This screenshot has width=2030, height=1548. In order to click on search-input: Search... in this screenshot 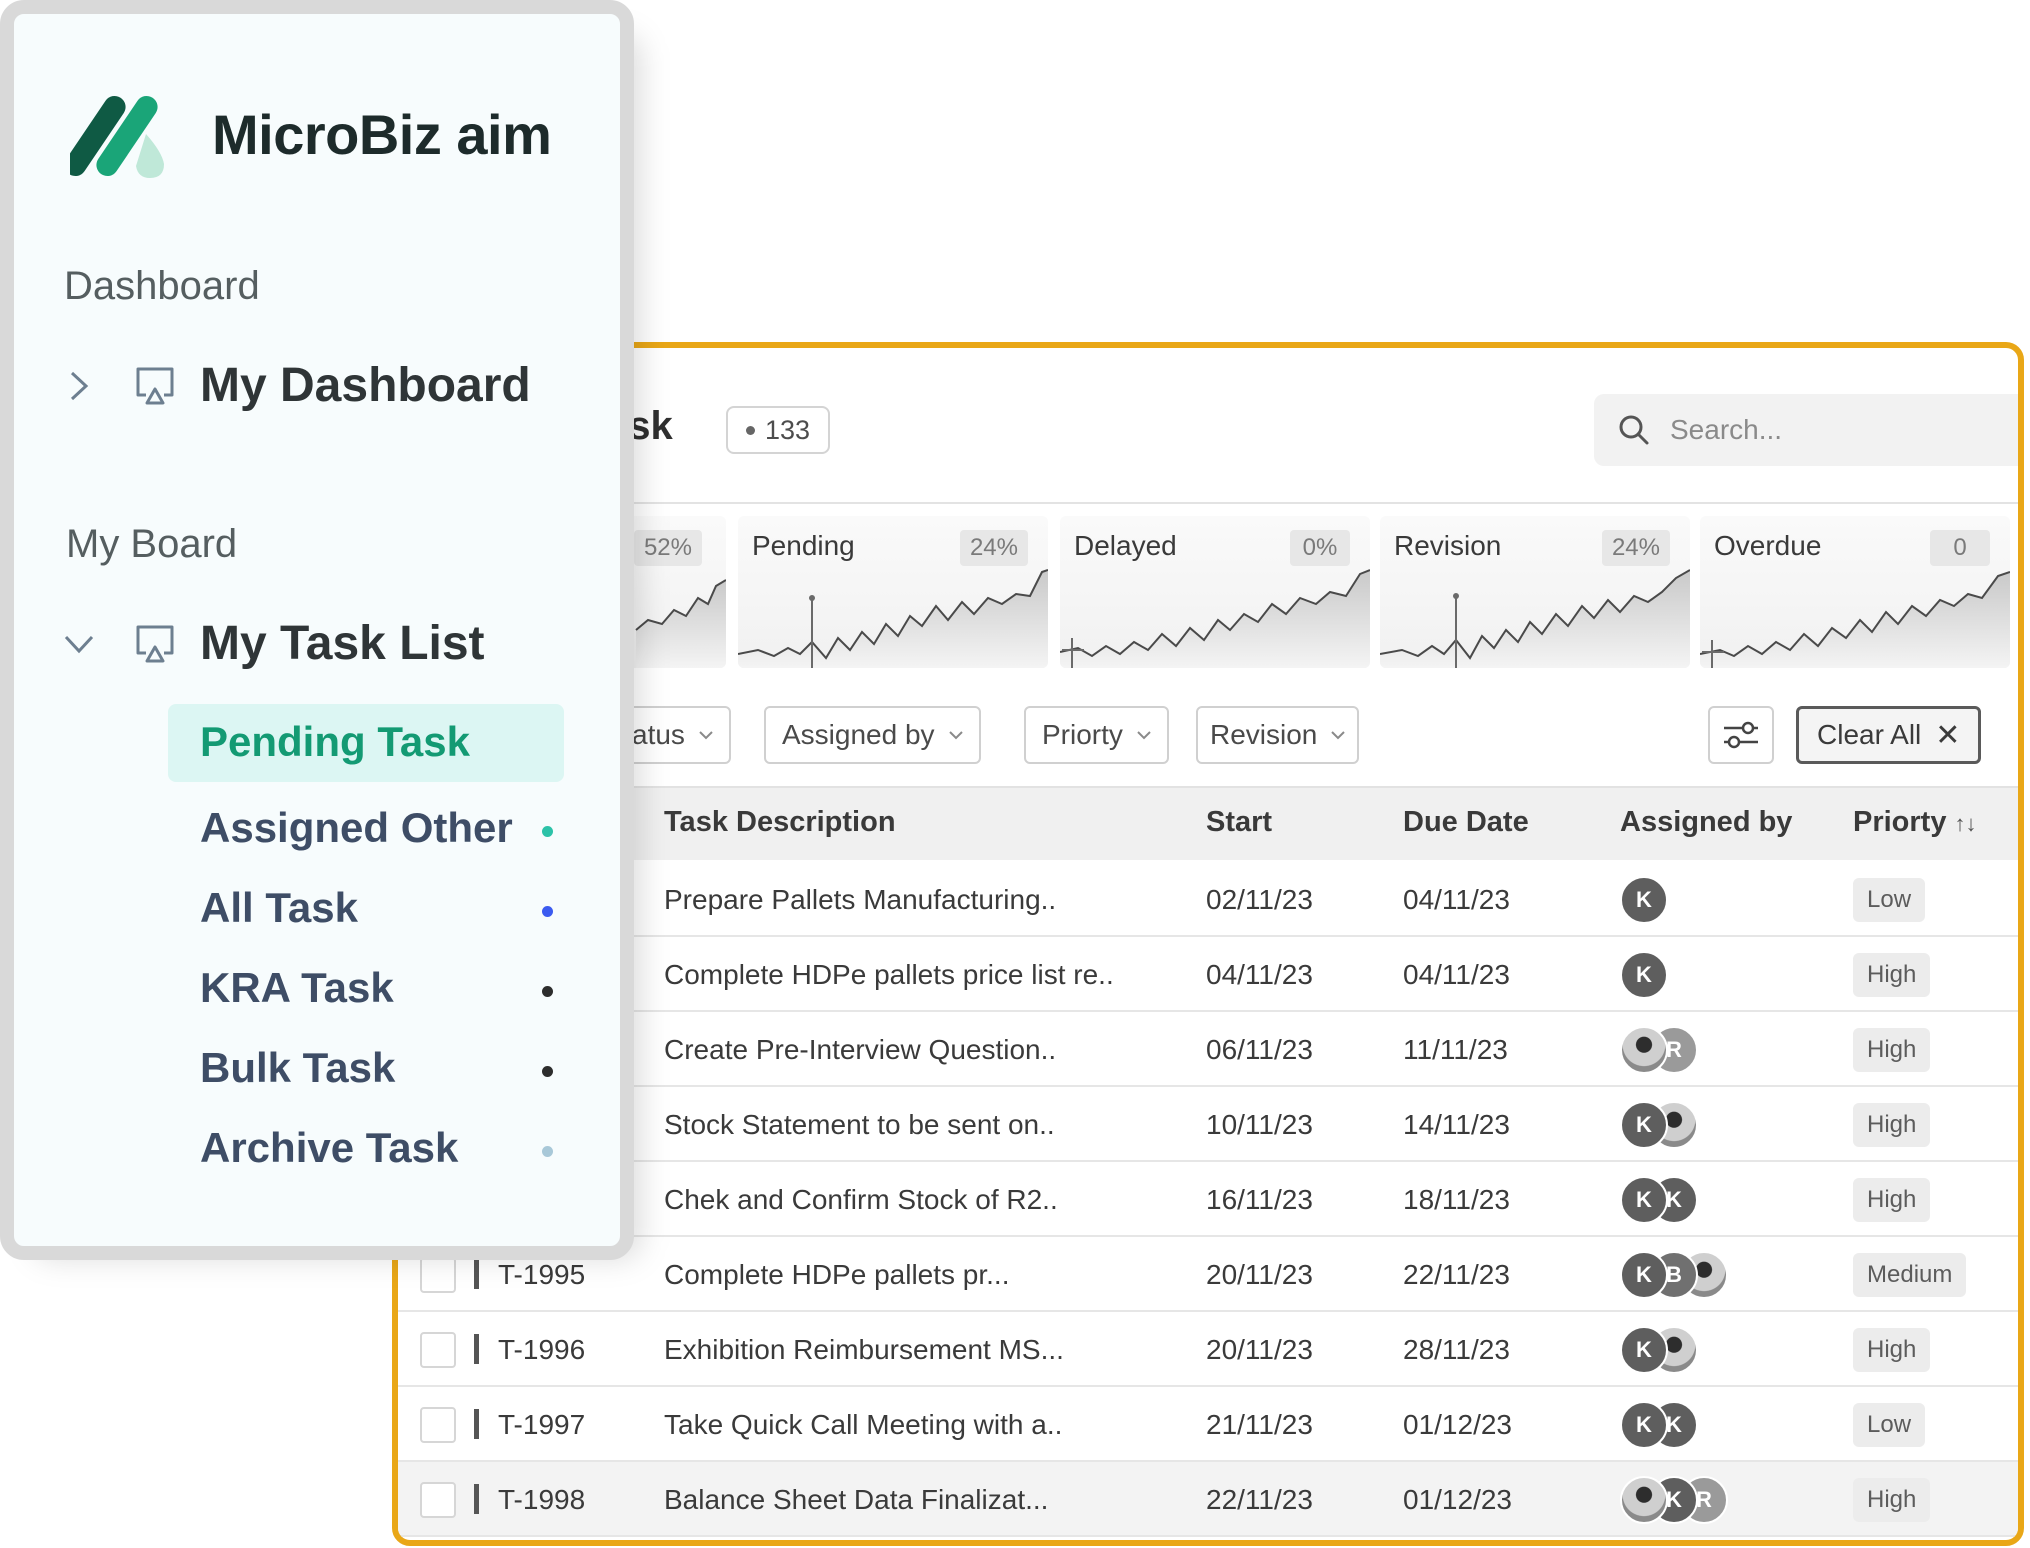, I will do `click(1806, 430)`.